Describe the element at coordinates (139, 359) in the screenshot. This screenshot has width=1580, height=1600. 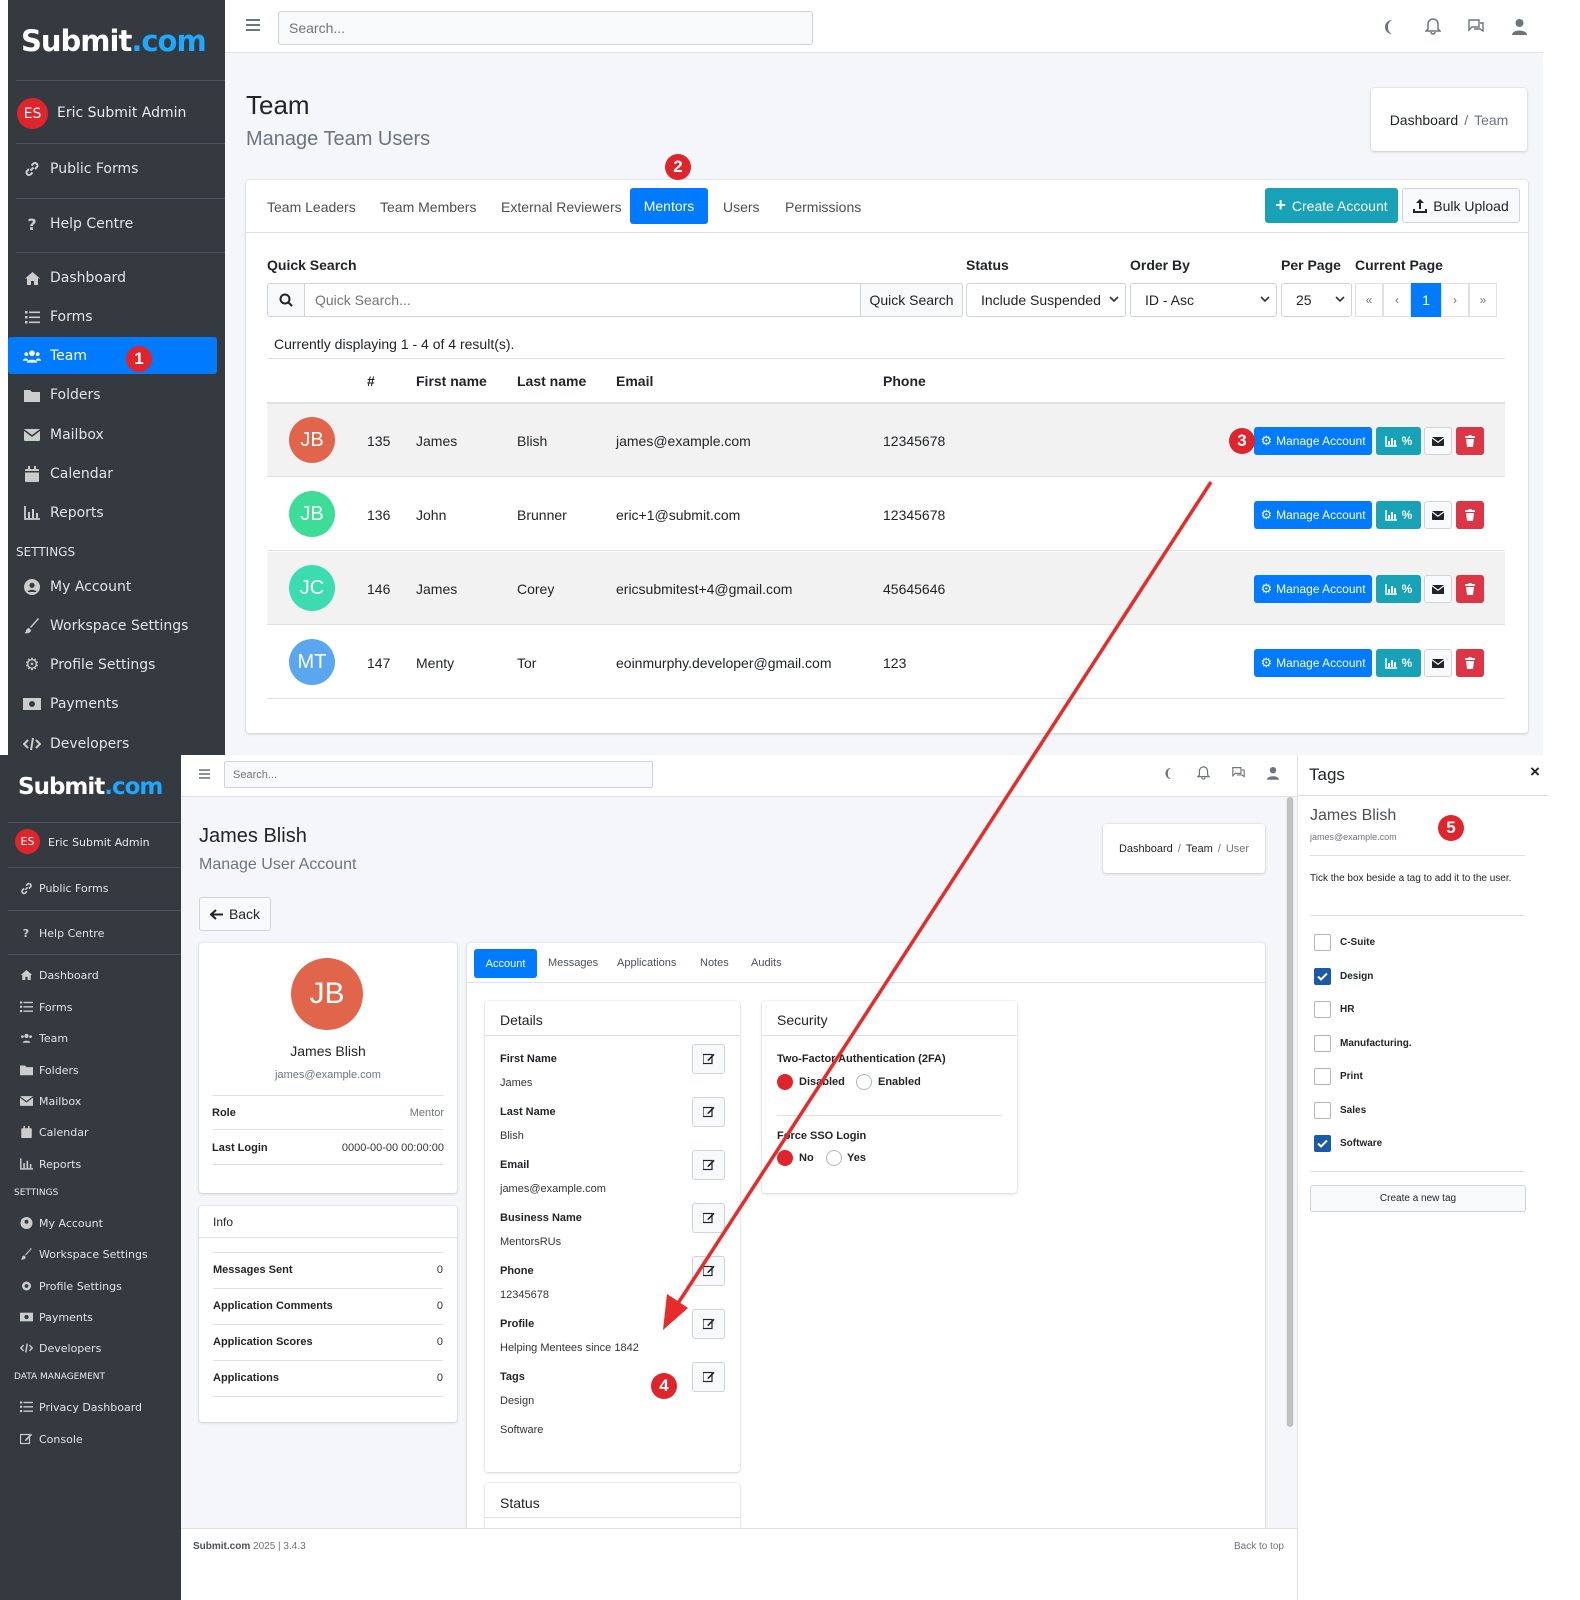
I see `step-marker-1: 1` at that location.